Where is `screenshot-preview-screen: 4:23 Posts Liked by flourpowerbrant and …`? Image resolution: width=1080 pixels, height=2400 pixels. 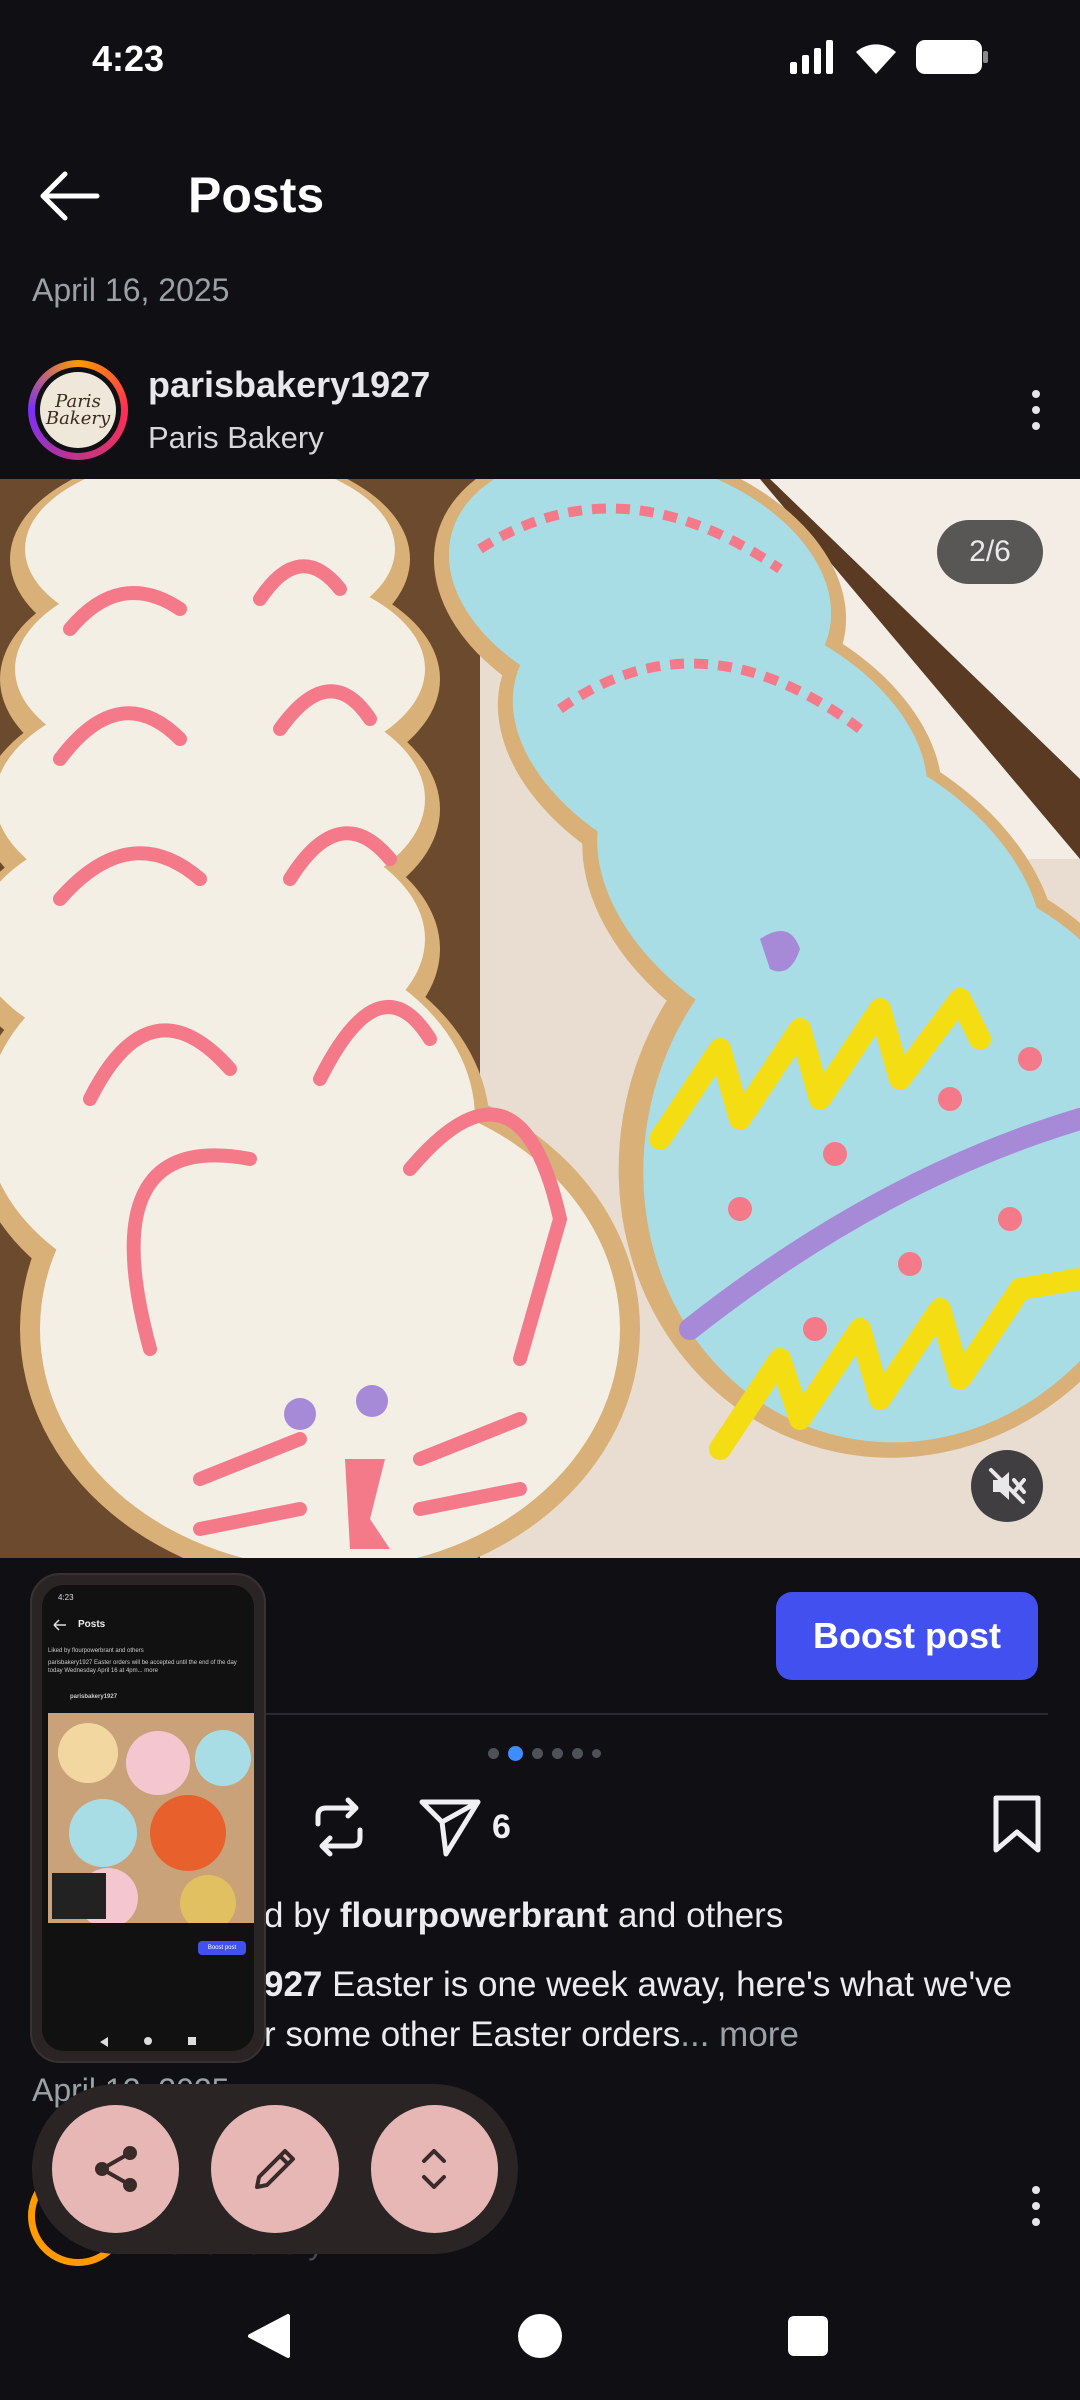 screenshot-preview-screen: 4:23 Posts Liked by flourpowerbrant and … is located at coordinates (148, 1818).